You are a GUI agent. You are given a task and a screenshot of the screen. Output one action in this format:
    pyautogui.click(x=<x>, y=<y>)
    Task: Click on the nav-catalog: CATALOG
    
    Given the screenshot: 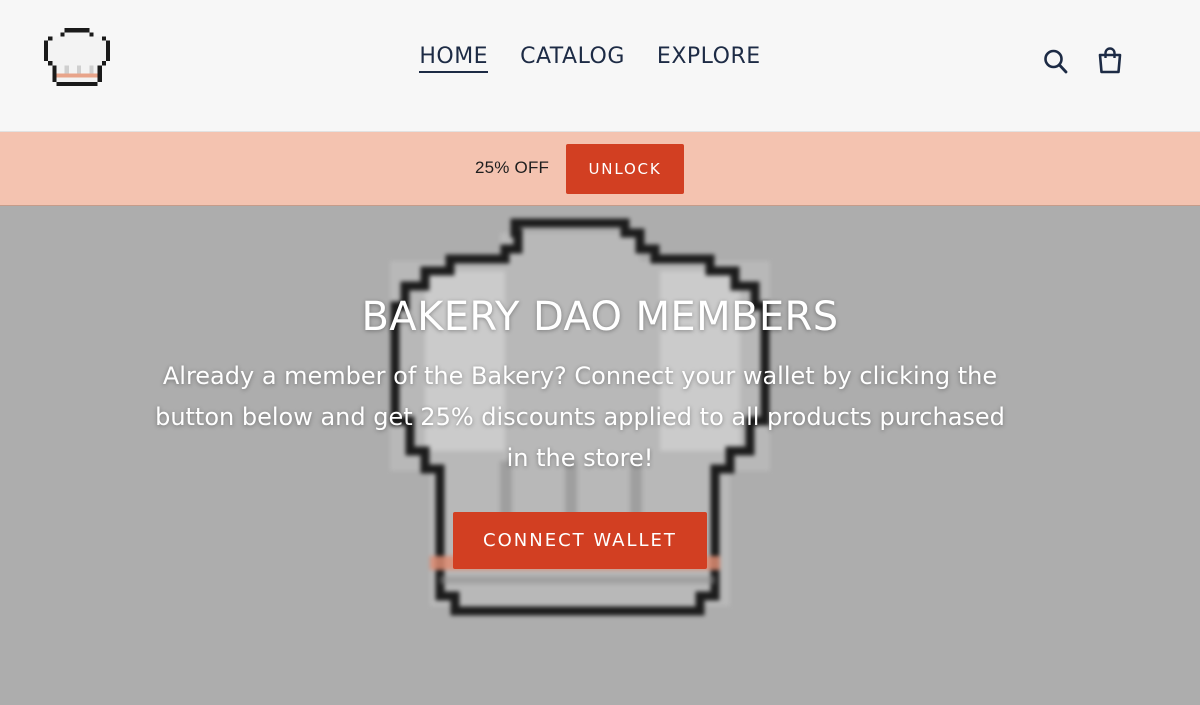 What is the action you would take?
    pyautogui.click(x=572, y=58)
    